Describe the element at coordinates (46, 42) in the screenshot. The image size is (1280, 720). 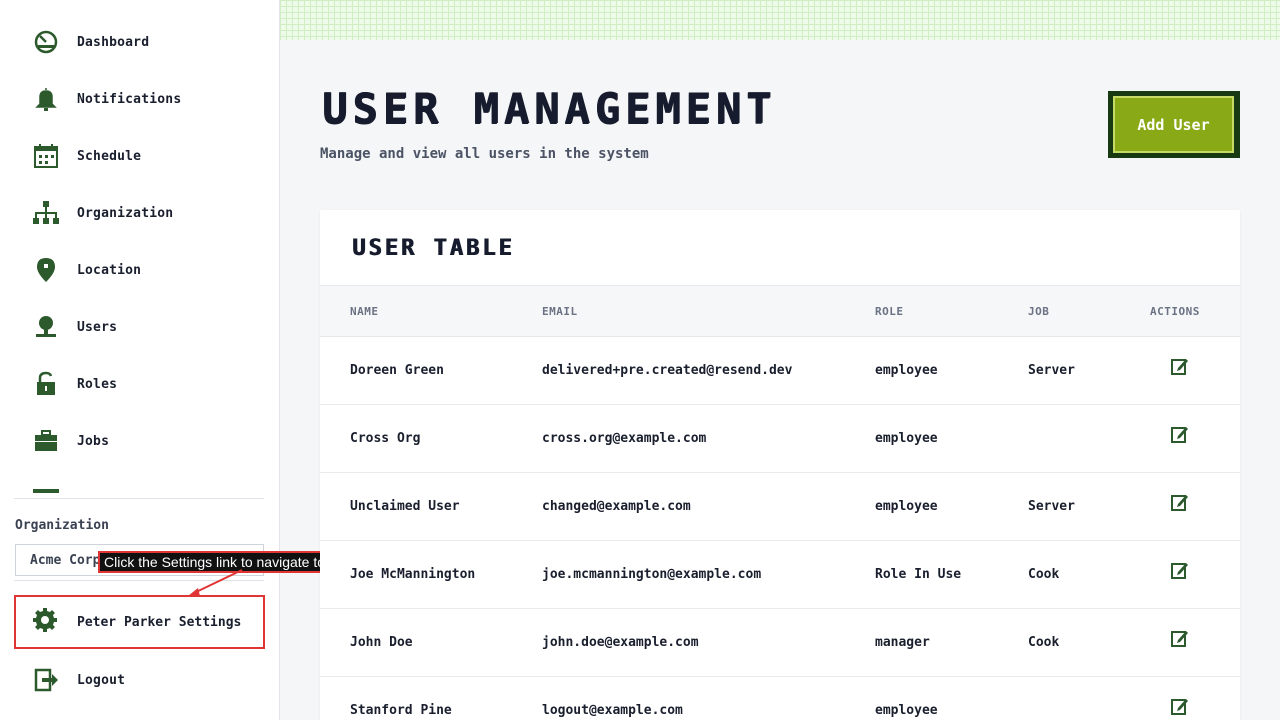
I see `dashboard-icon` at that location.